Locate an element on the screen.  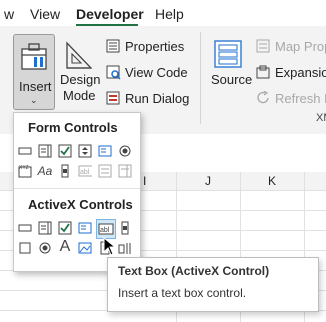
form-text-field-icon: abl is located at coordinates (85, 171).